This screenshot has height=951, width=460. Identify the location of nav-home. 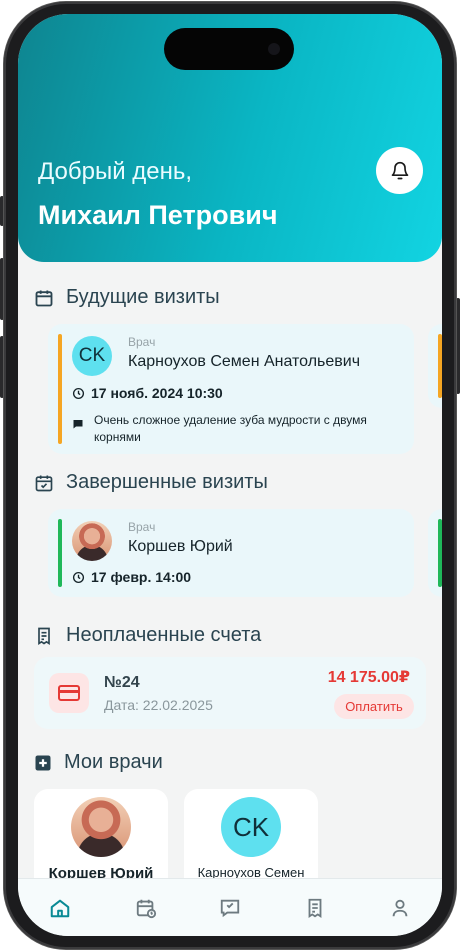
(60, 908).